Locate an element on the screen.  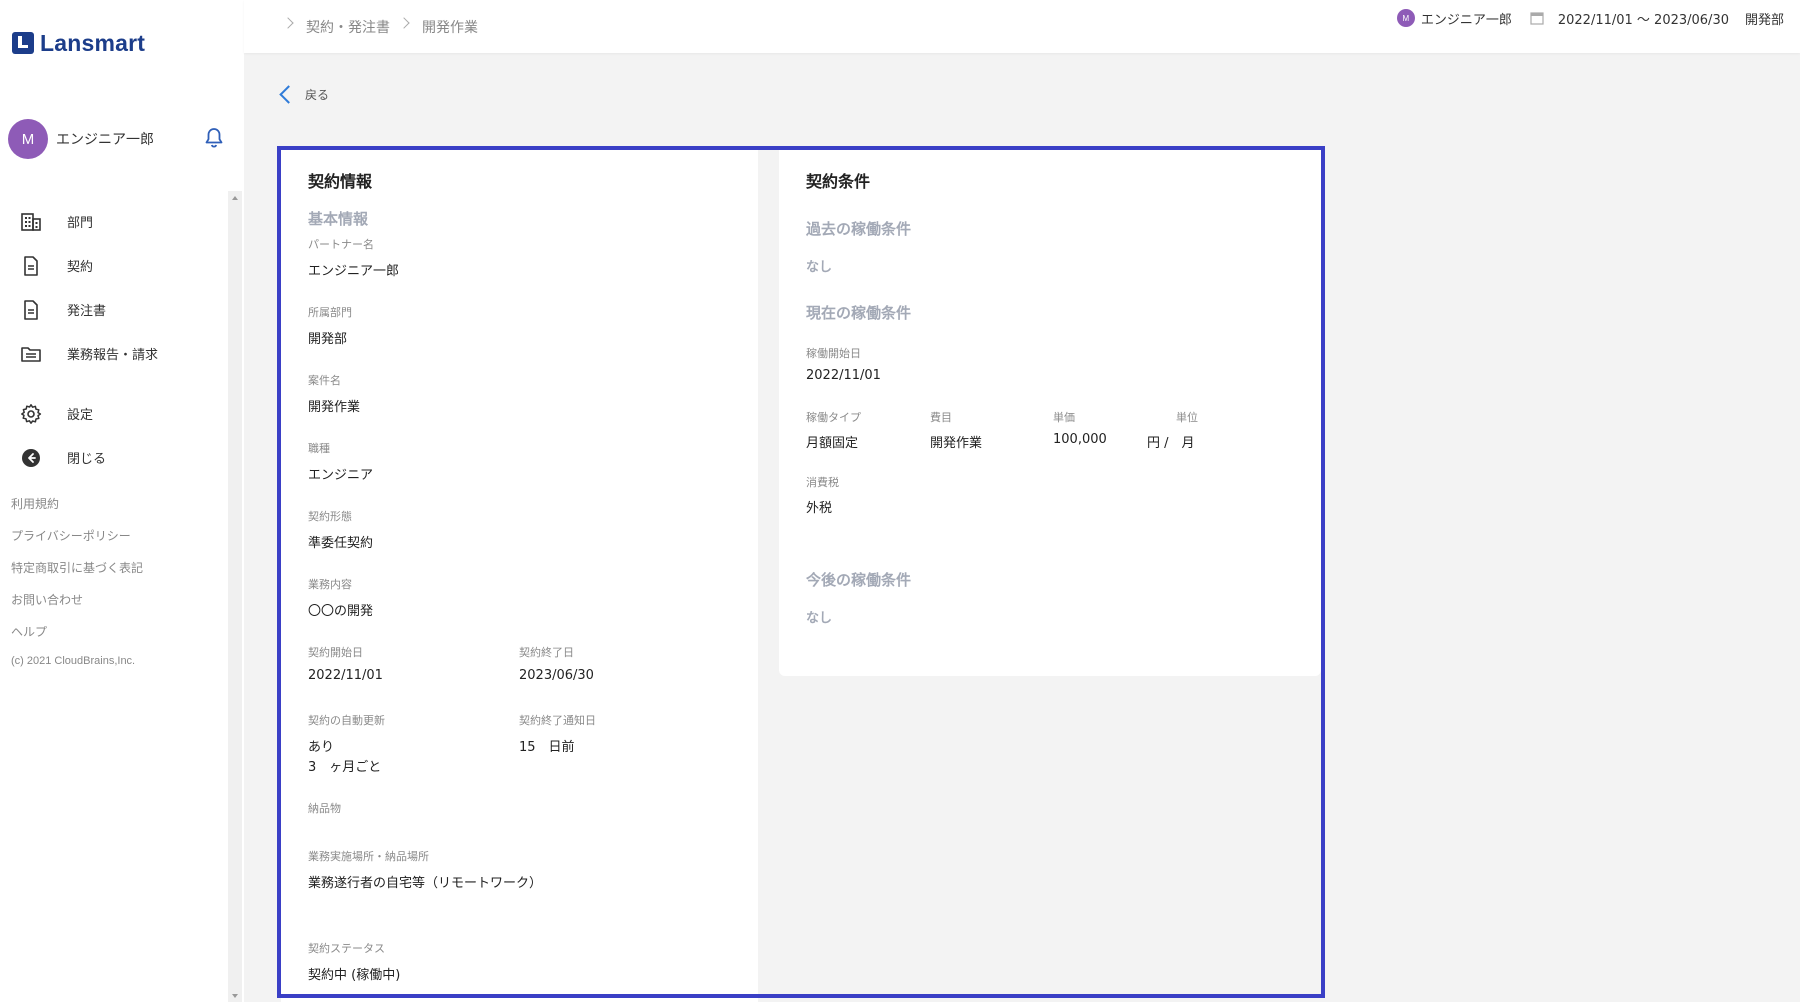
logo-text: Lansmart is located at coordinates (93, 42).